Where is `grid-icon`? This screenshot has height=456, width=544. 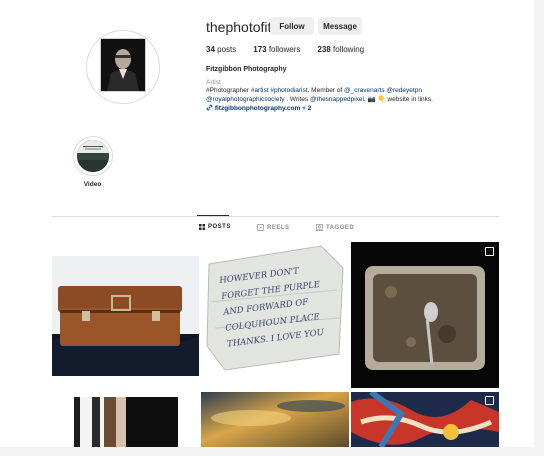
grid-icon is located at coordinates (202, 227).